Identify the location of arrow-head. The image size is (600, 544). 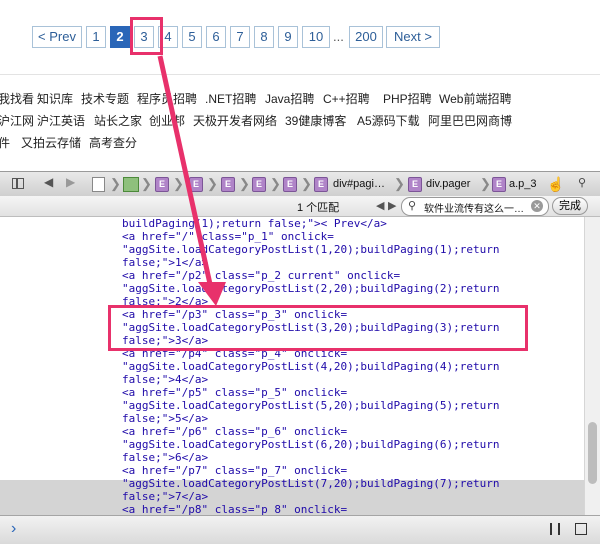
(212, 294).